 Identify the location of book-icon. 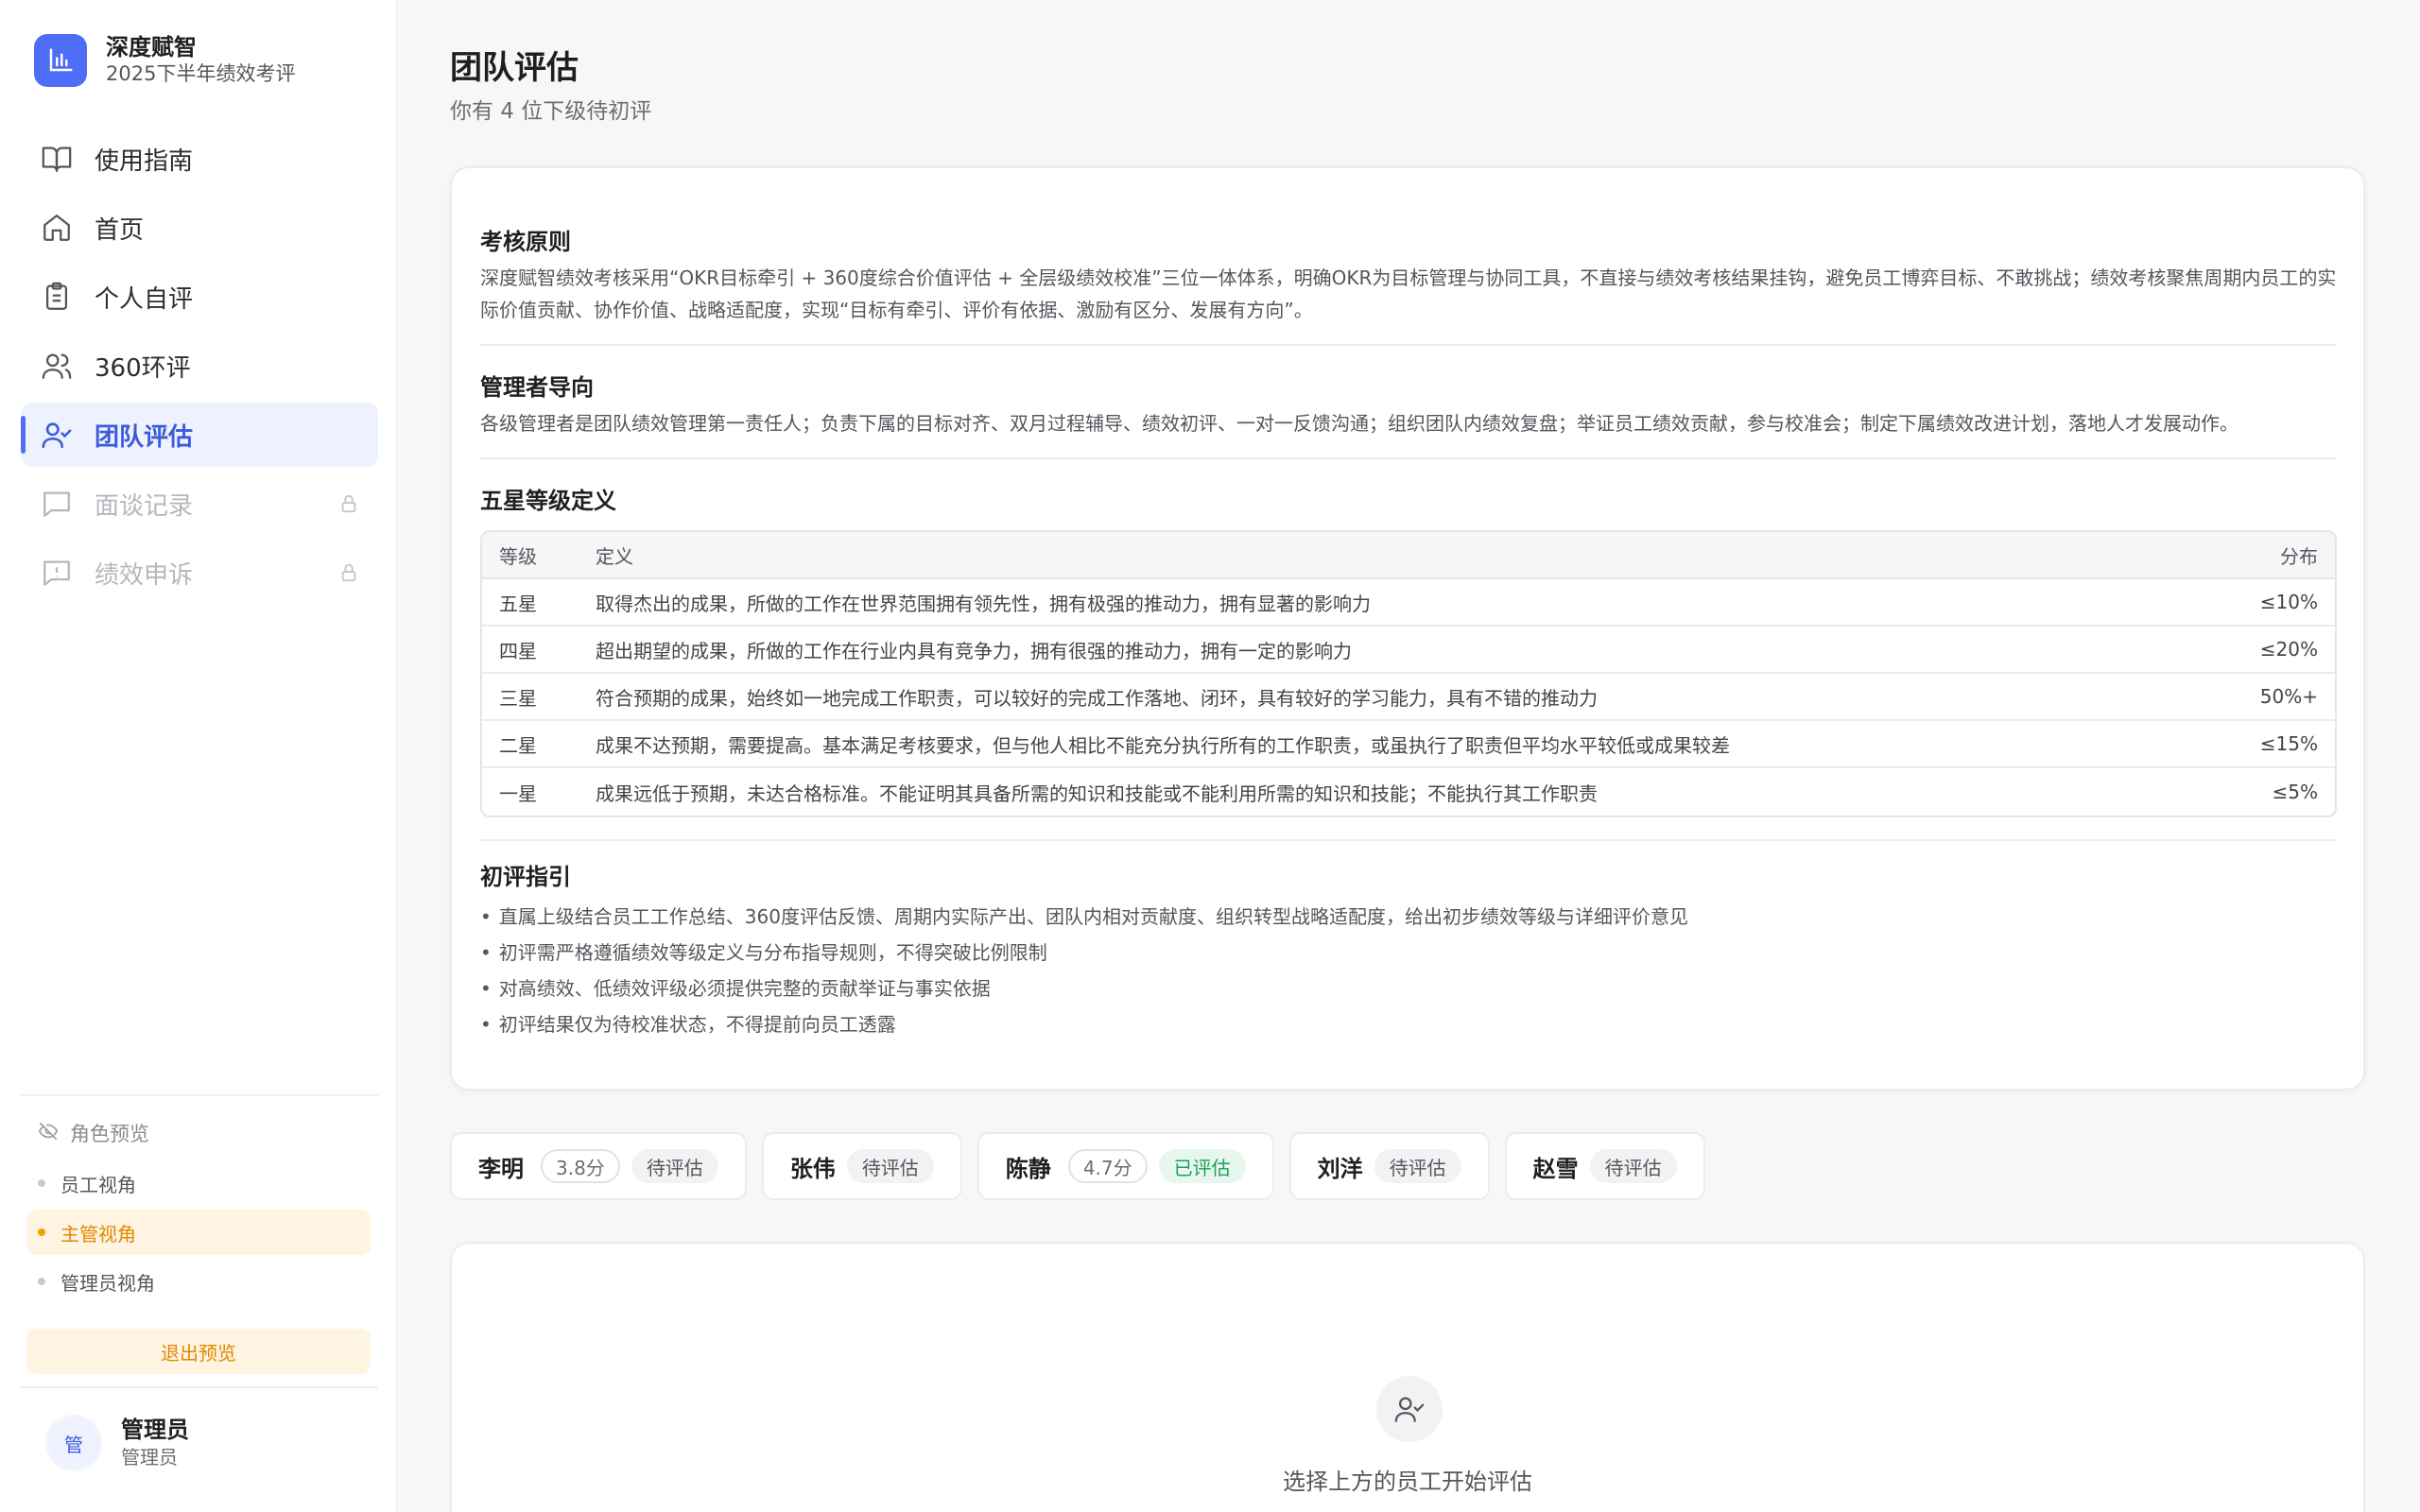
(57, 159).